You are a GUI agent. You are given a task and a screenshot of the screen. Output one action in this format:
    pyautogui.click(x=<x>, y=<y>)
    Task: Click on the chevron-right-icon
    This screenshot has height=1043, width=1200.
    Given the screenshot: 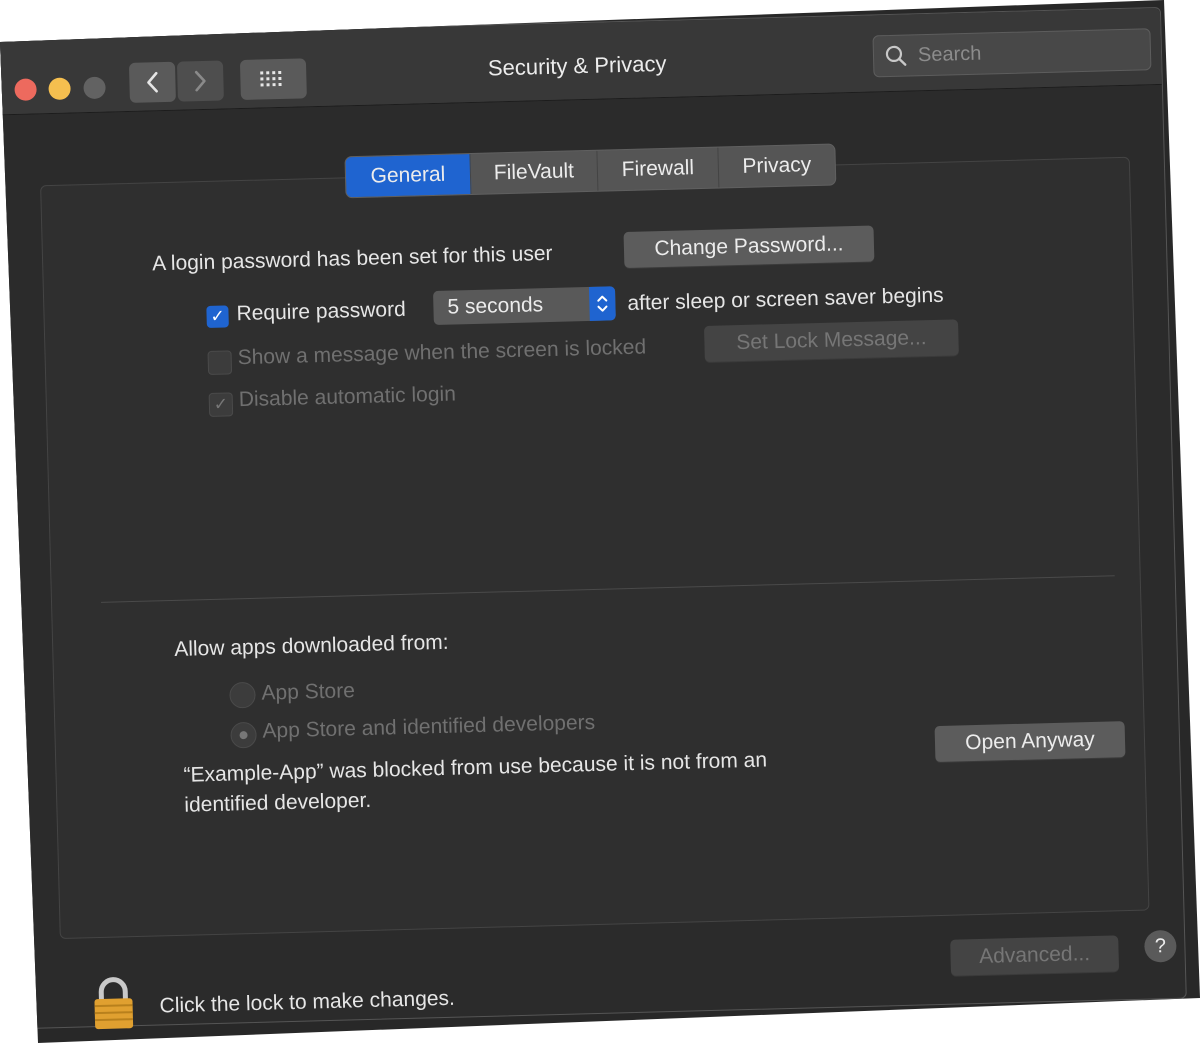 What is the action you would take?
    pyautogui.click(x=200, y=81)
    